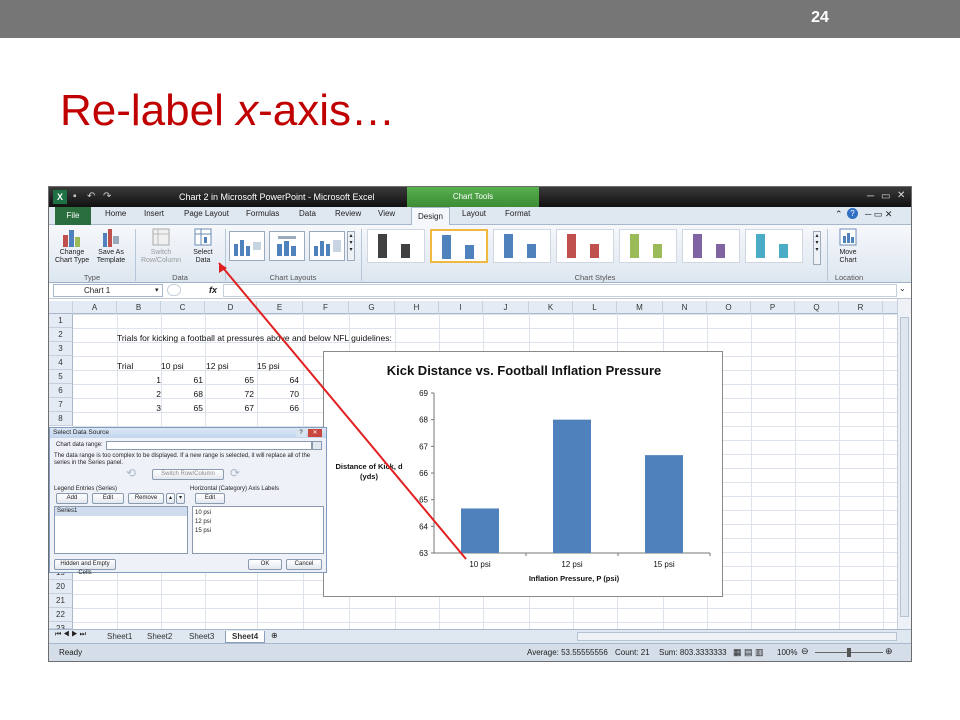 The width and height of the screenshot is (960, 720). Describe the element at coordinates (348, 213) in the screenshot. I see `tab-review: Review` at that location.